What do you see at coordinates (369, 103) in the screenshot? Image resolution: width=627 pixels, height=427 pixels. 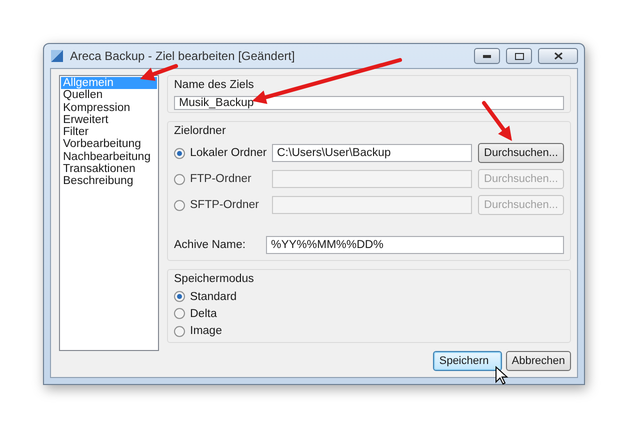 I see `name-field: Musik_Backup` at bounding box center [369, 103].